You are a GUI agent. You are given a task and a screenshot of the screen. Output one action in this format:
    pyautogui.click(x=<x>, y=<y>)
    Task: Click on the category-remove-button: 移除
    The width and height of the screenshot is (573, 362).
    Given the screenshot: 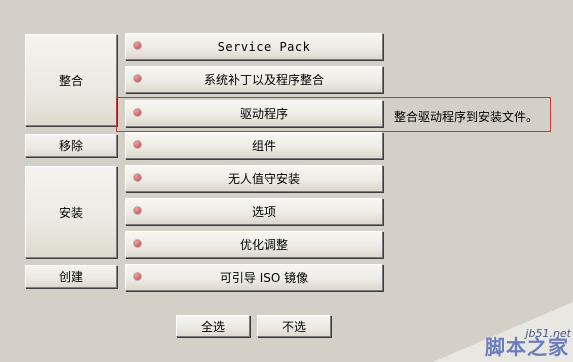 What is the action you would take?
    pyautogui.click(x=71, y=145)
    